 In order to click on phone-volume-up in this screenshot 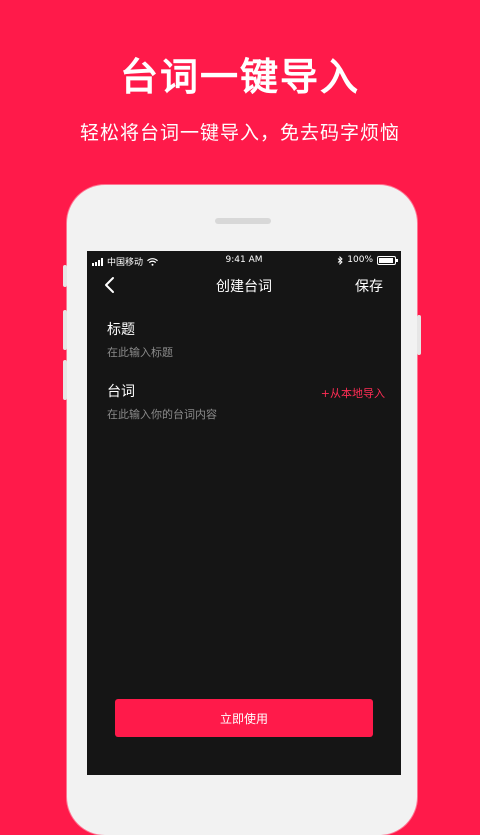, I will do `click(65, 330)`.